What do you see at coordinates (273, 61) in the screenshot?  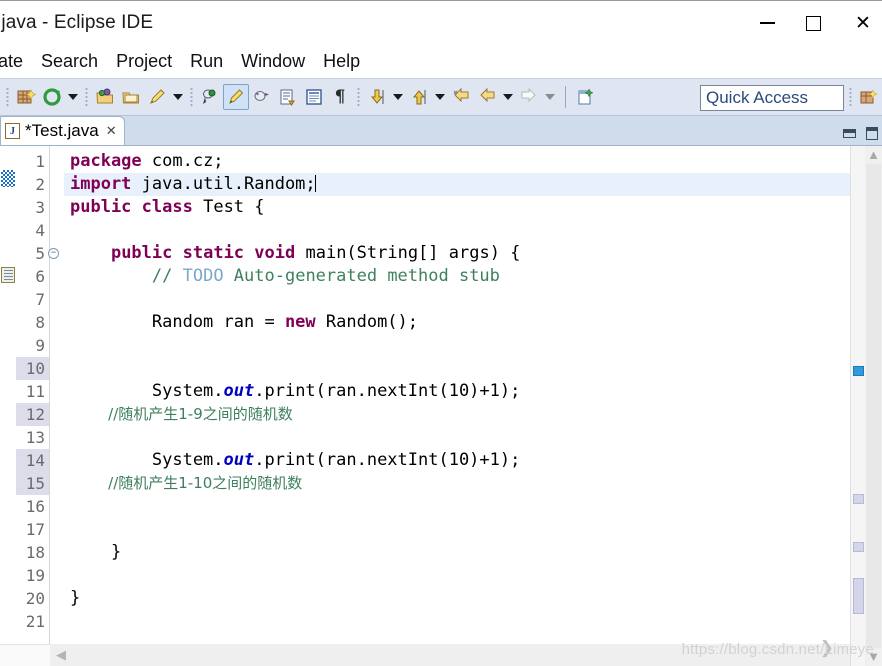 I see `menu-item-window: Window` at bounding box center [273, 61].